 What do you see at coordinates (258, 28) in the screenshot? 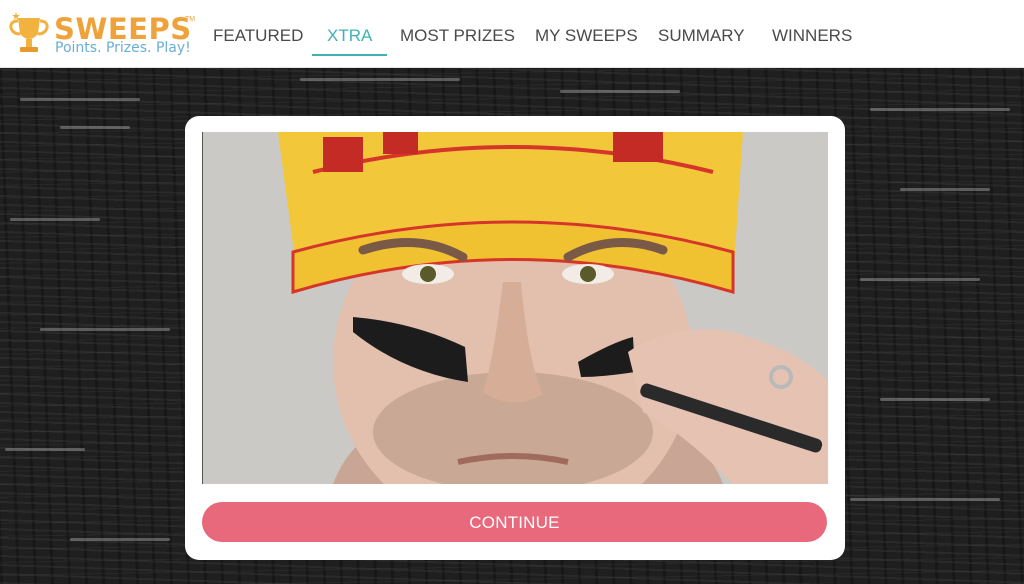
I see `nav-featured: FEATURED` at bounding box center [258, 28].